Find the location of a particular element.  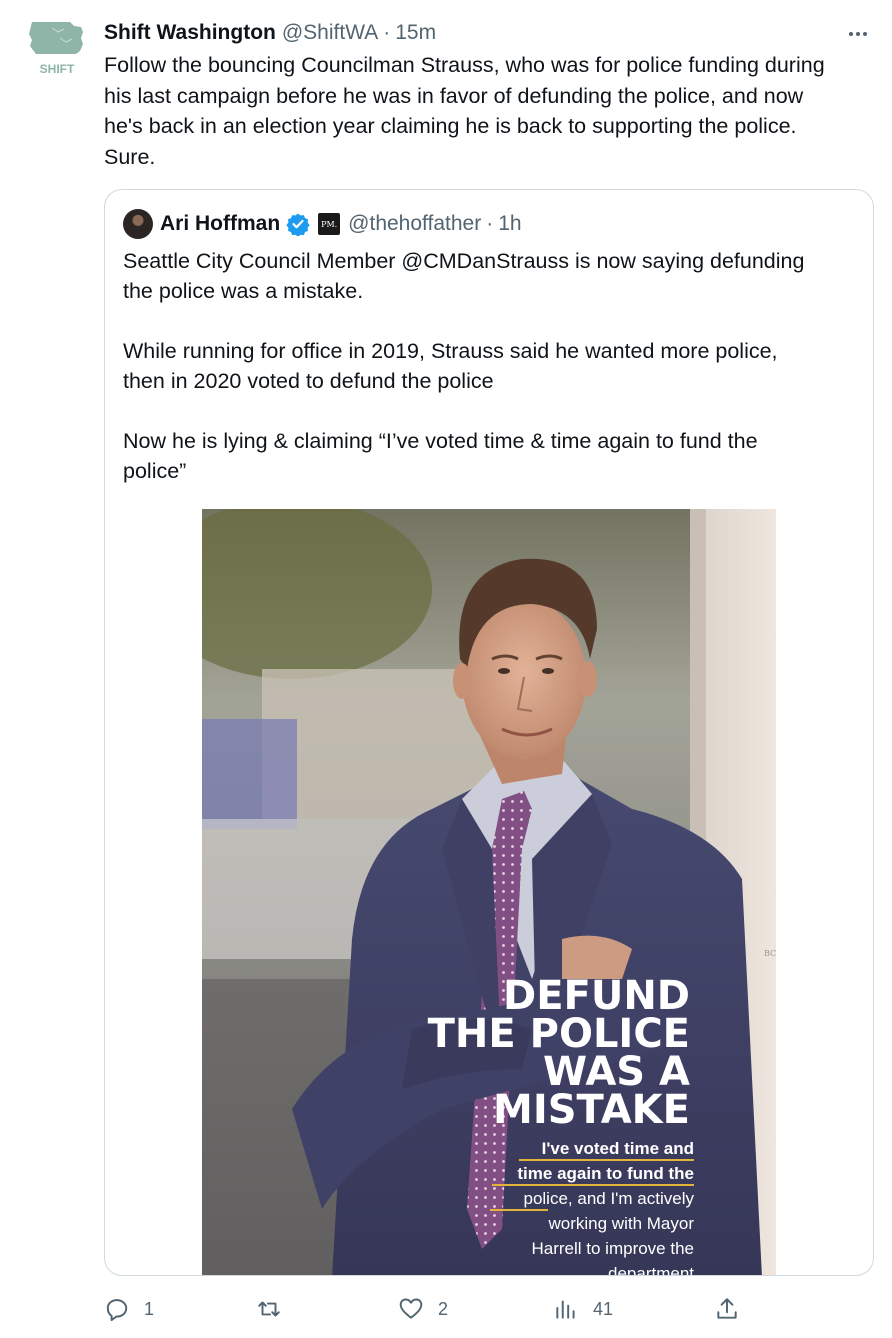

affiliate-badge: PM. is located at coordinates (329, 224).